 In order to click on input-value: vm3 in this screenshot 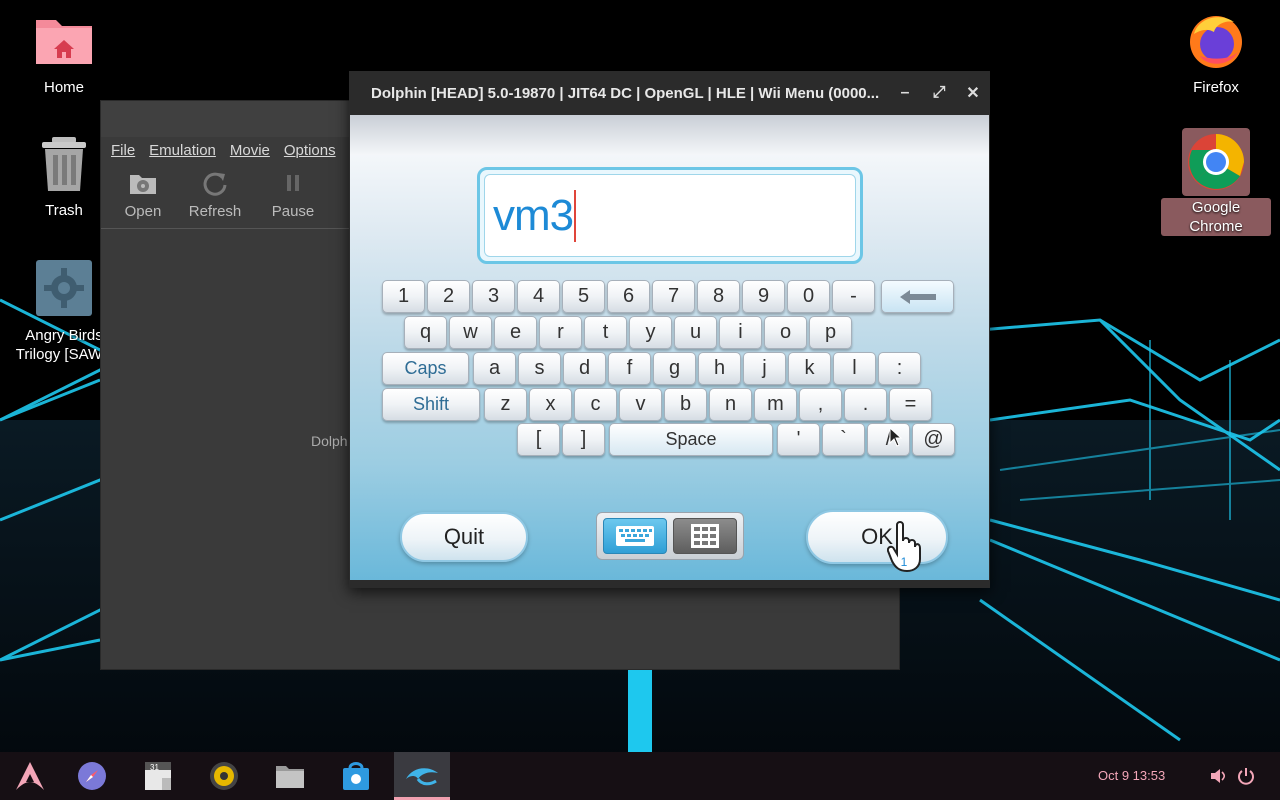, I will do `click(533, 215)`.